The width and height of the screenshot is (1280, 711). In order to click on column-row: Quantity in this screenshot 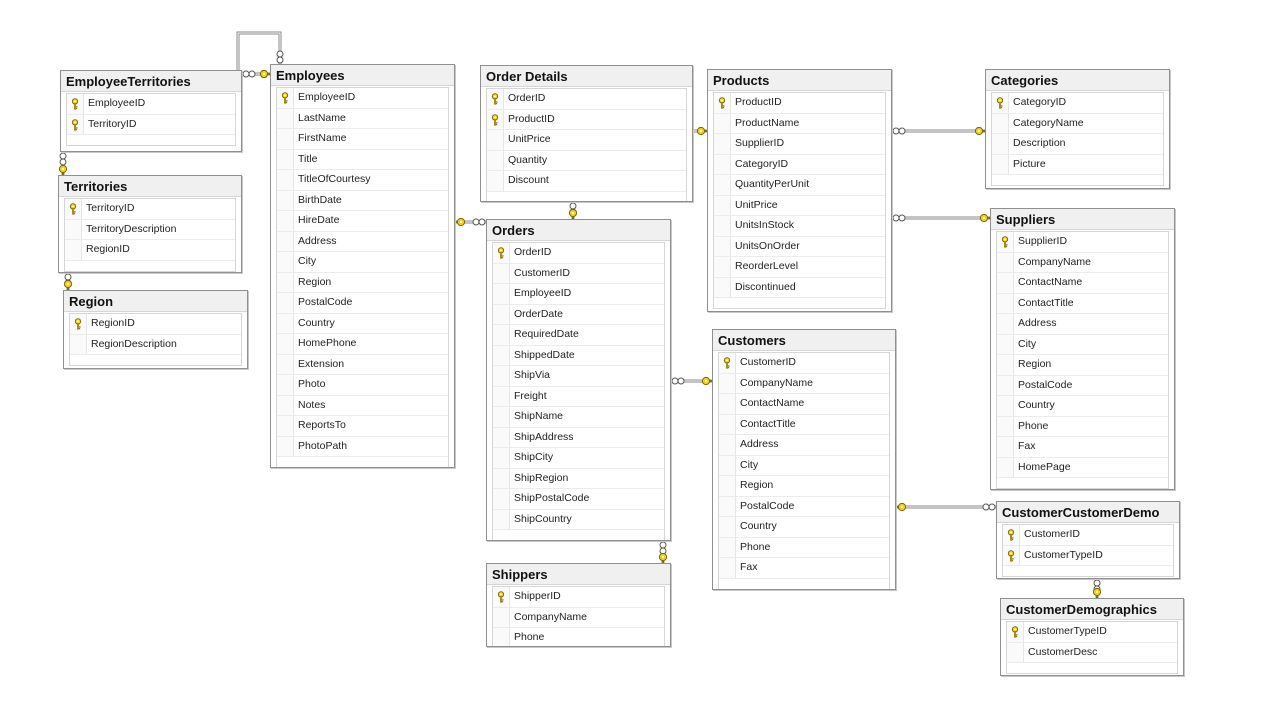, I will do `click(586, 160)`.